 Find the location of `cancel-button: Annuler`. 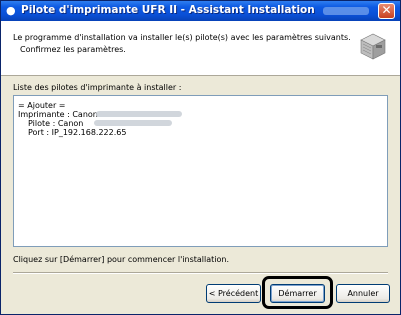

cancel-button: Annuler is located at coordinates (363, 293).